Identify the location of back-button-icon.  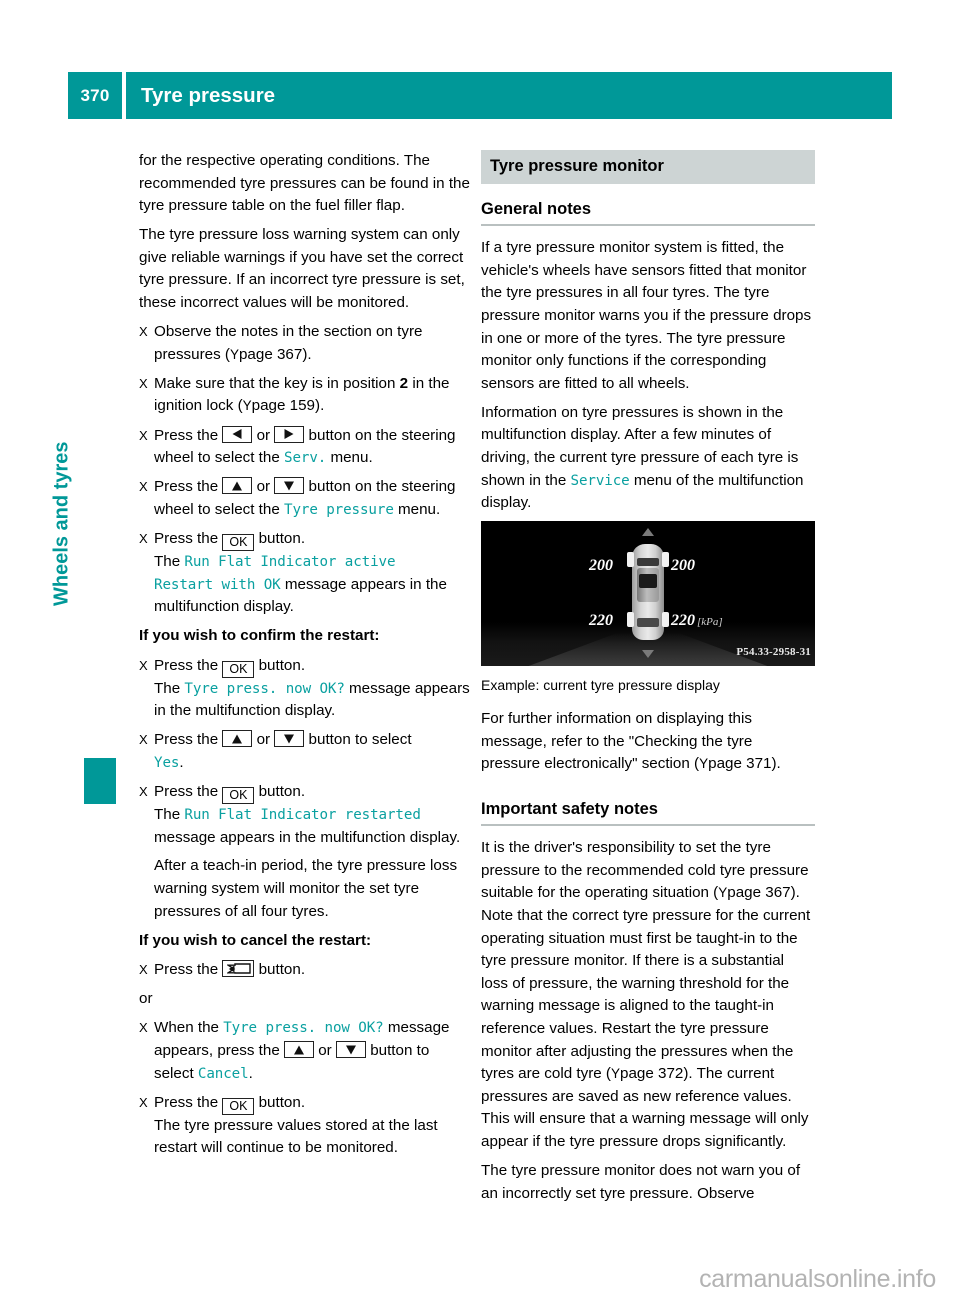
(238, 969).